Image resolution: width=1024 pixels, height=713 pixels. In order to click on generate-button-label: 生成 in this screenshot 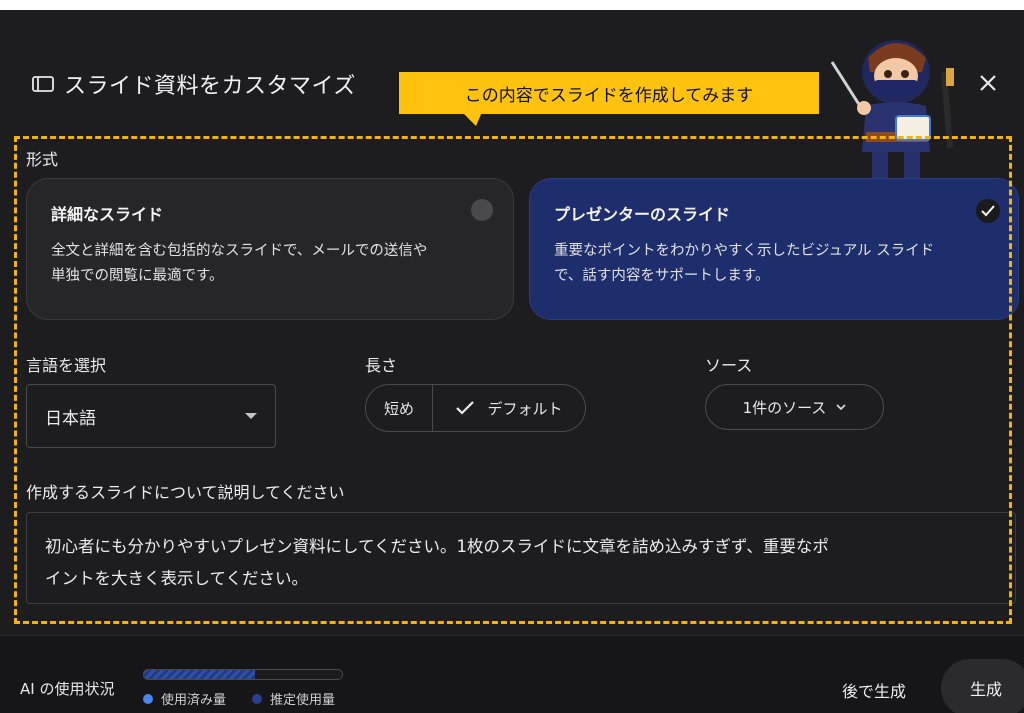, I will do `click(985, 689)`.